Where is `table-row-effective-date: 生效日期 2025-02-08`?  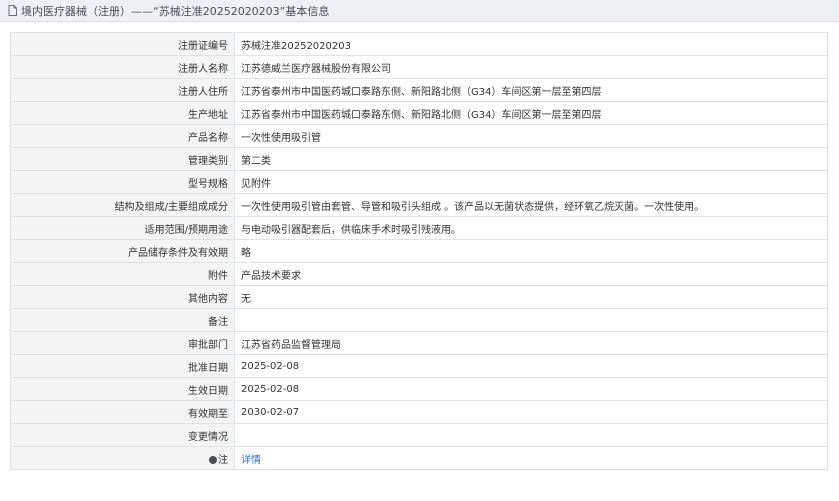
table-row-effective-date: 生效日期 2025-02-08 is located at coordinates (419, 389).